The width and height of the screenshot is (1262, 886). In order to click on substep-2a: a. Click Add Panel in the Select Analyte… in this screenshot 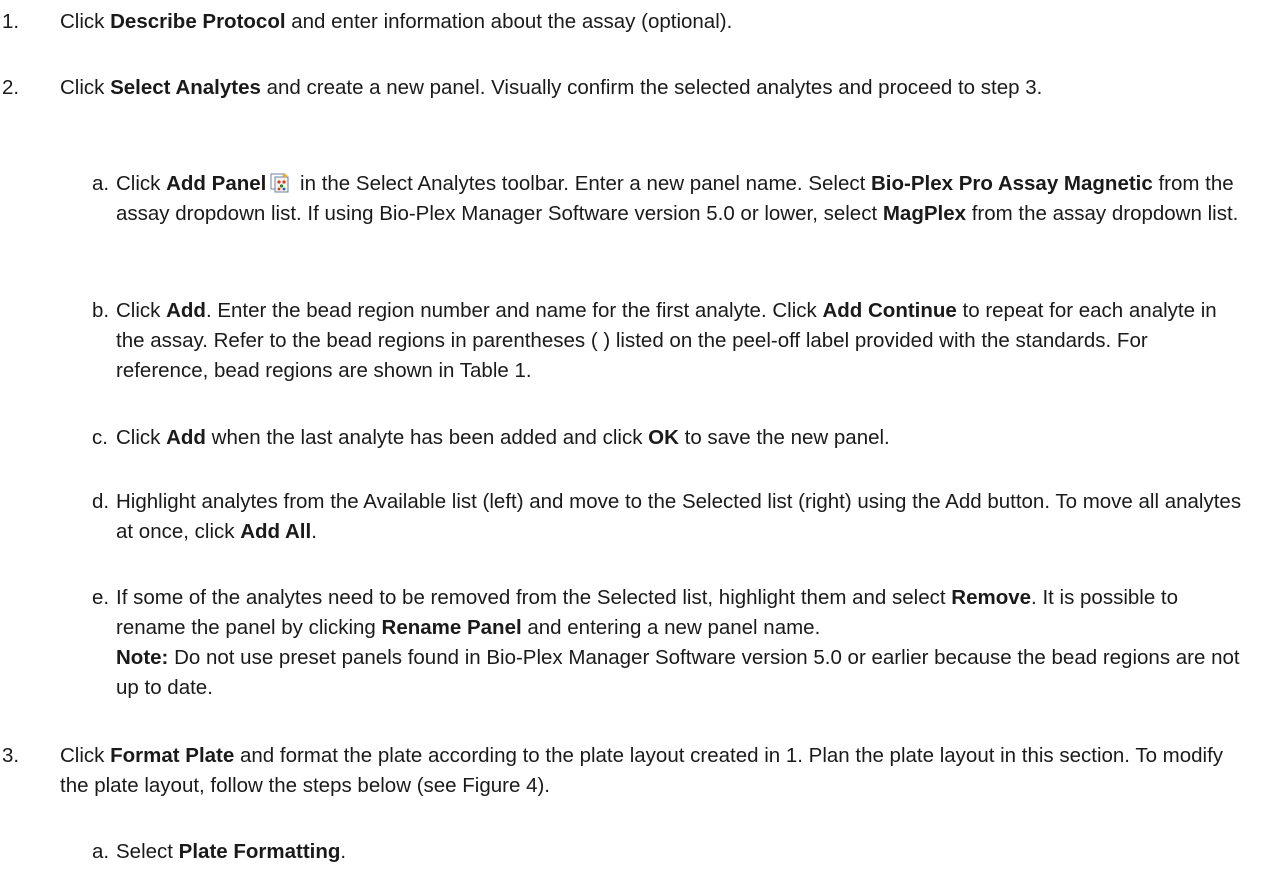, I will do `click(631, 199)`.